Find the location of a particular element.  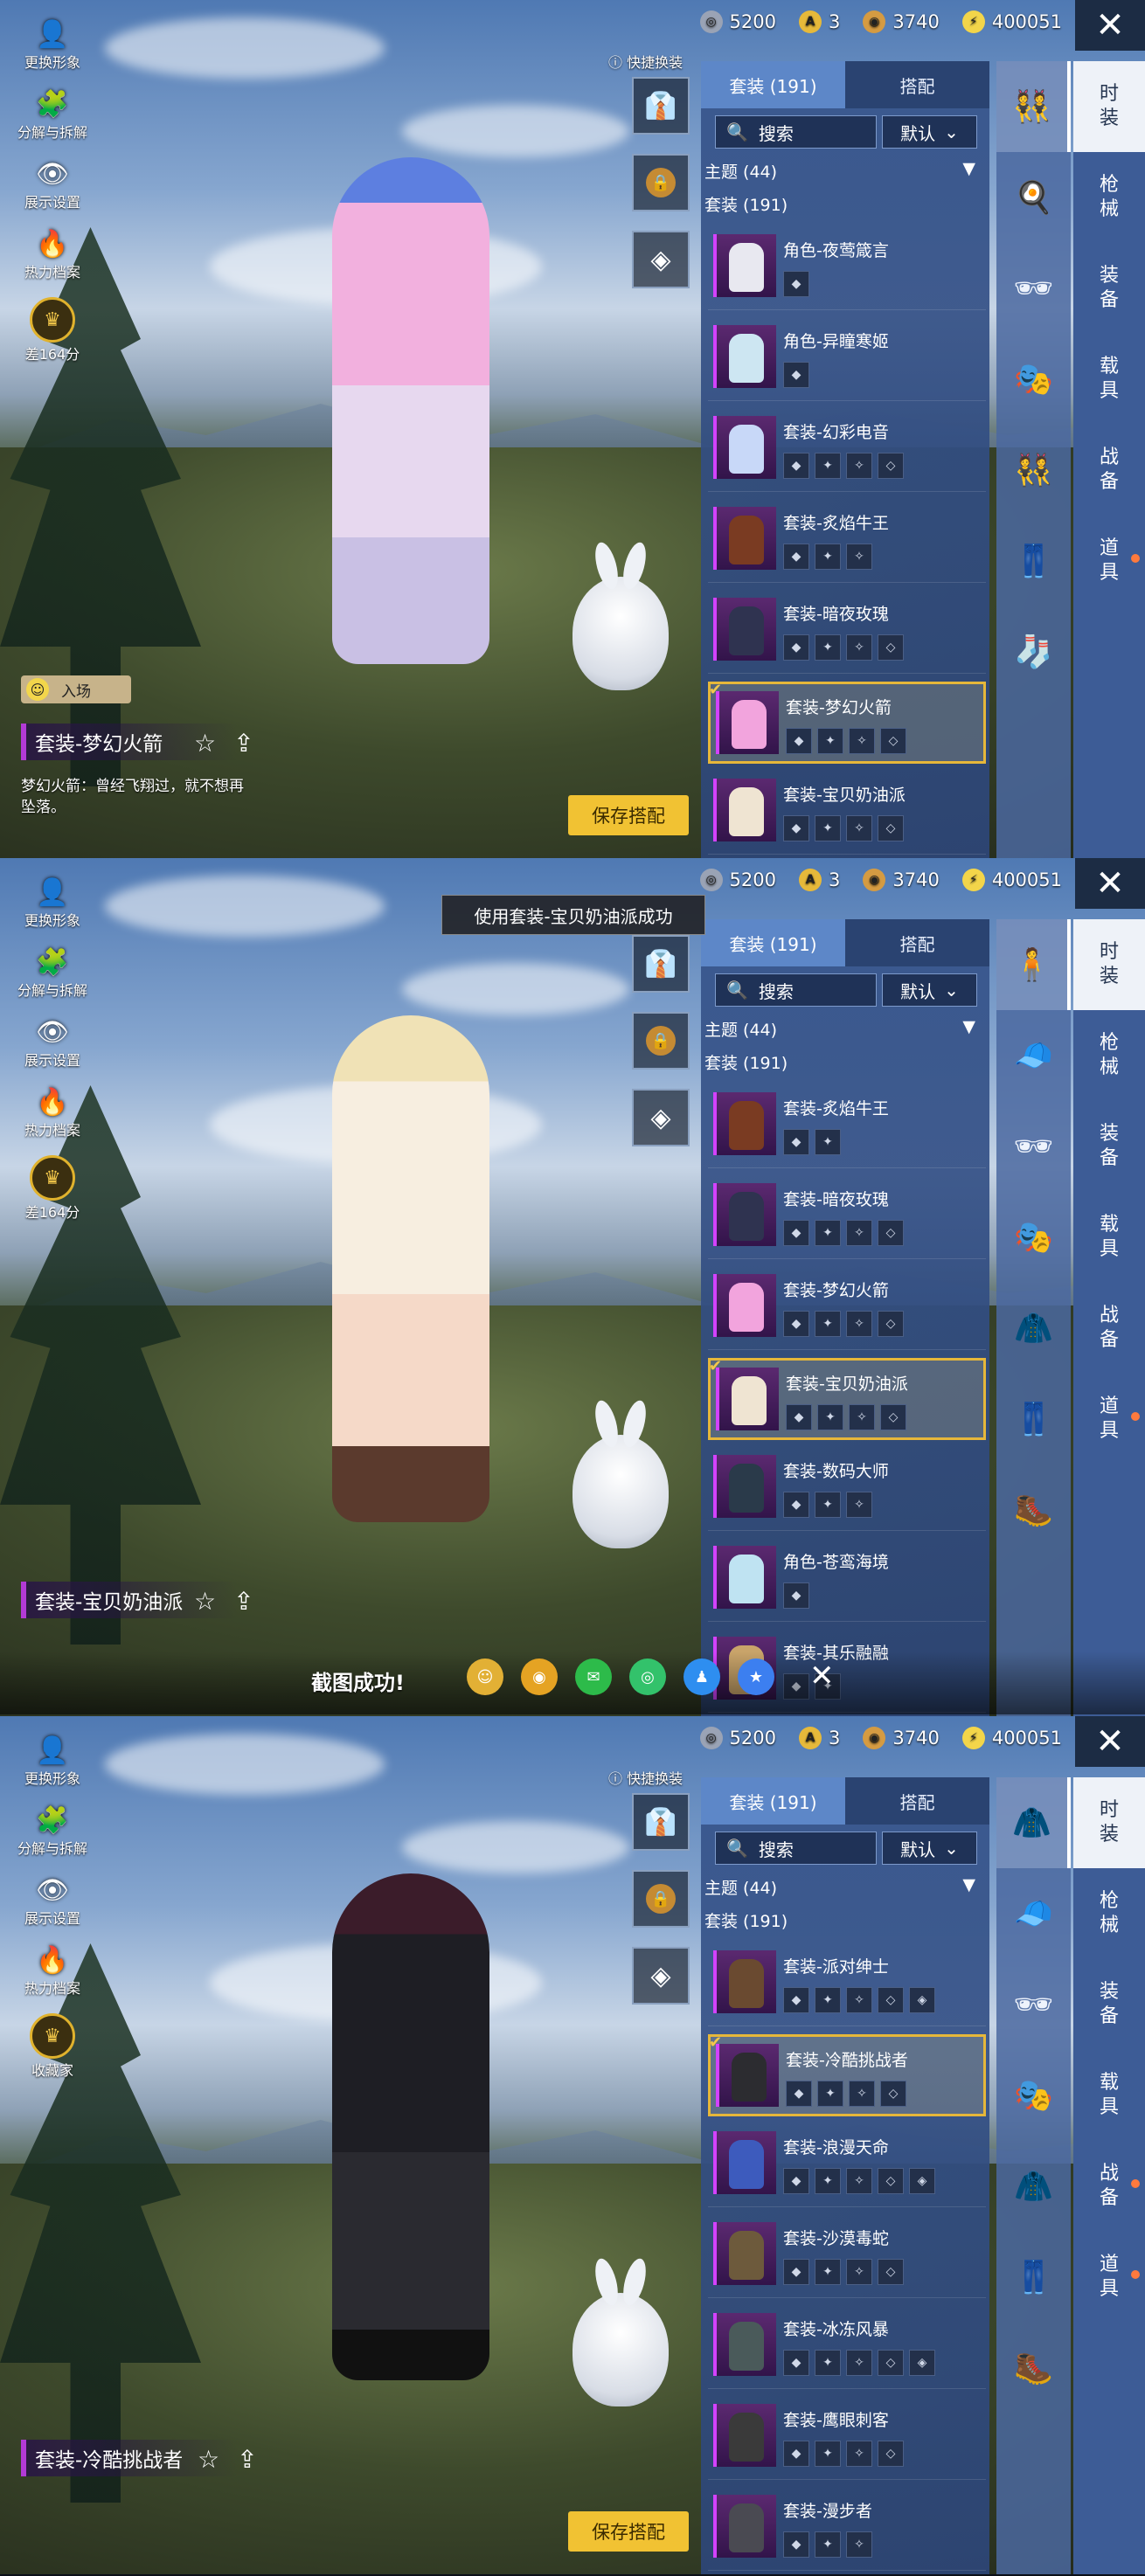

outfit-list-item: 套装-沙漠毒蛇 ◆ ✦ ✧ ◇ is located at coordinates (847, 2256).